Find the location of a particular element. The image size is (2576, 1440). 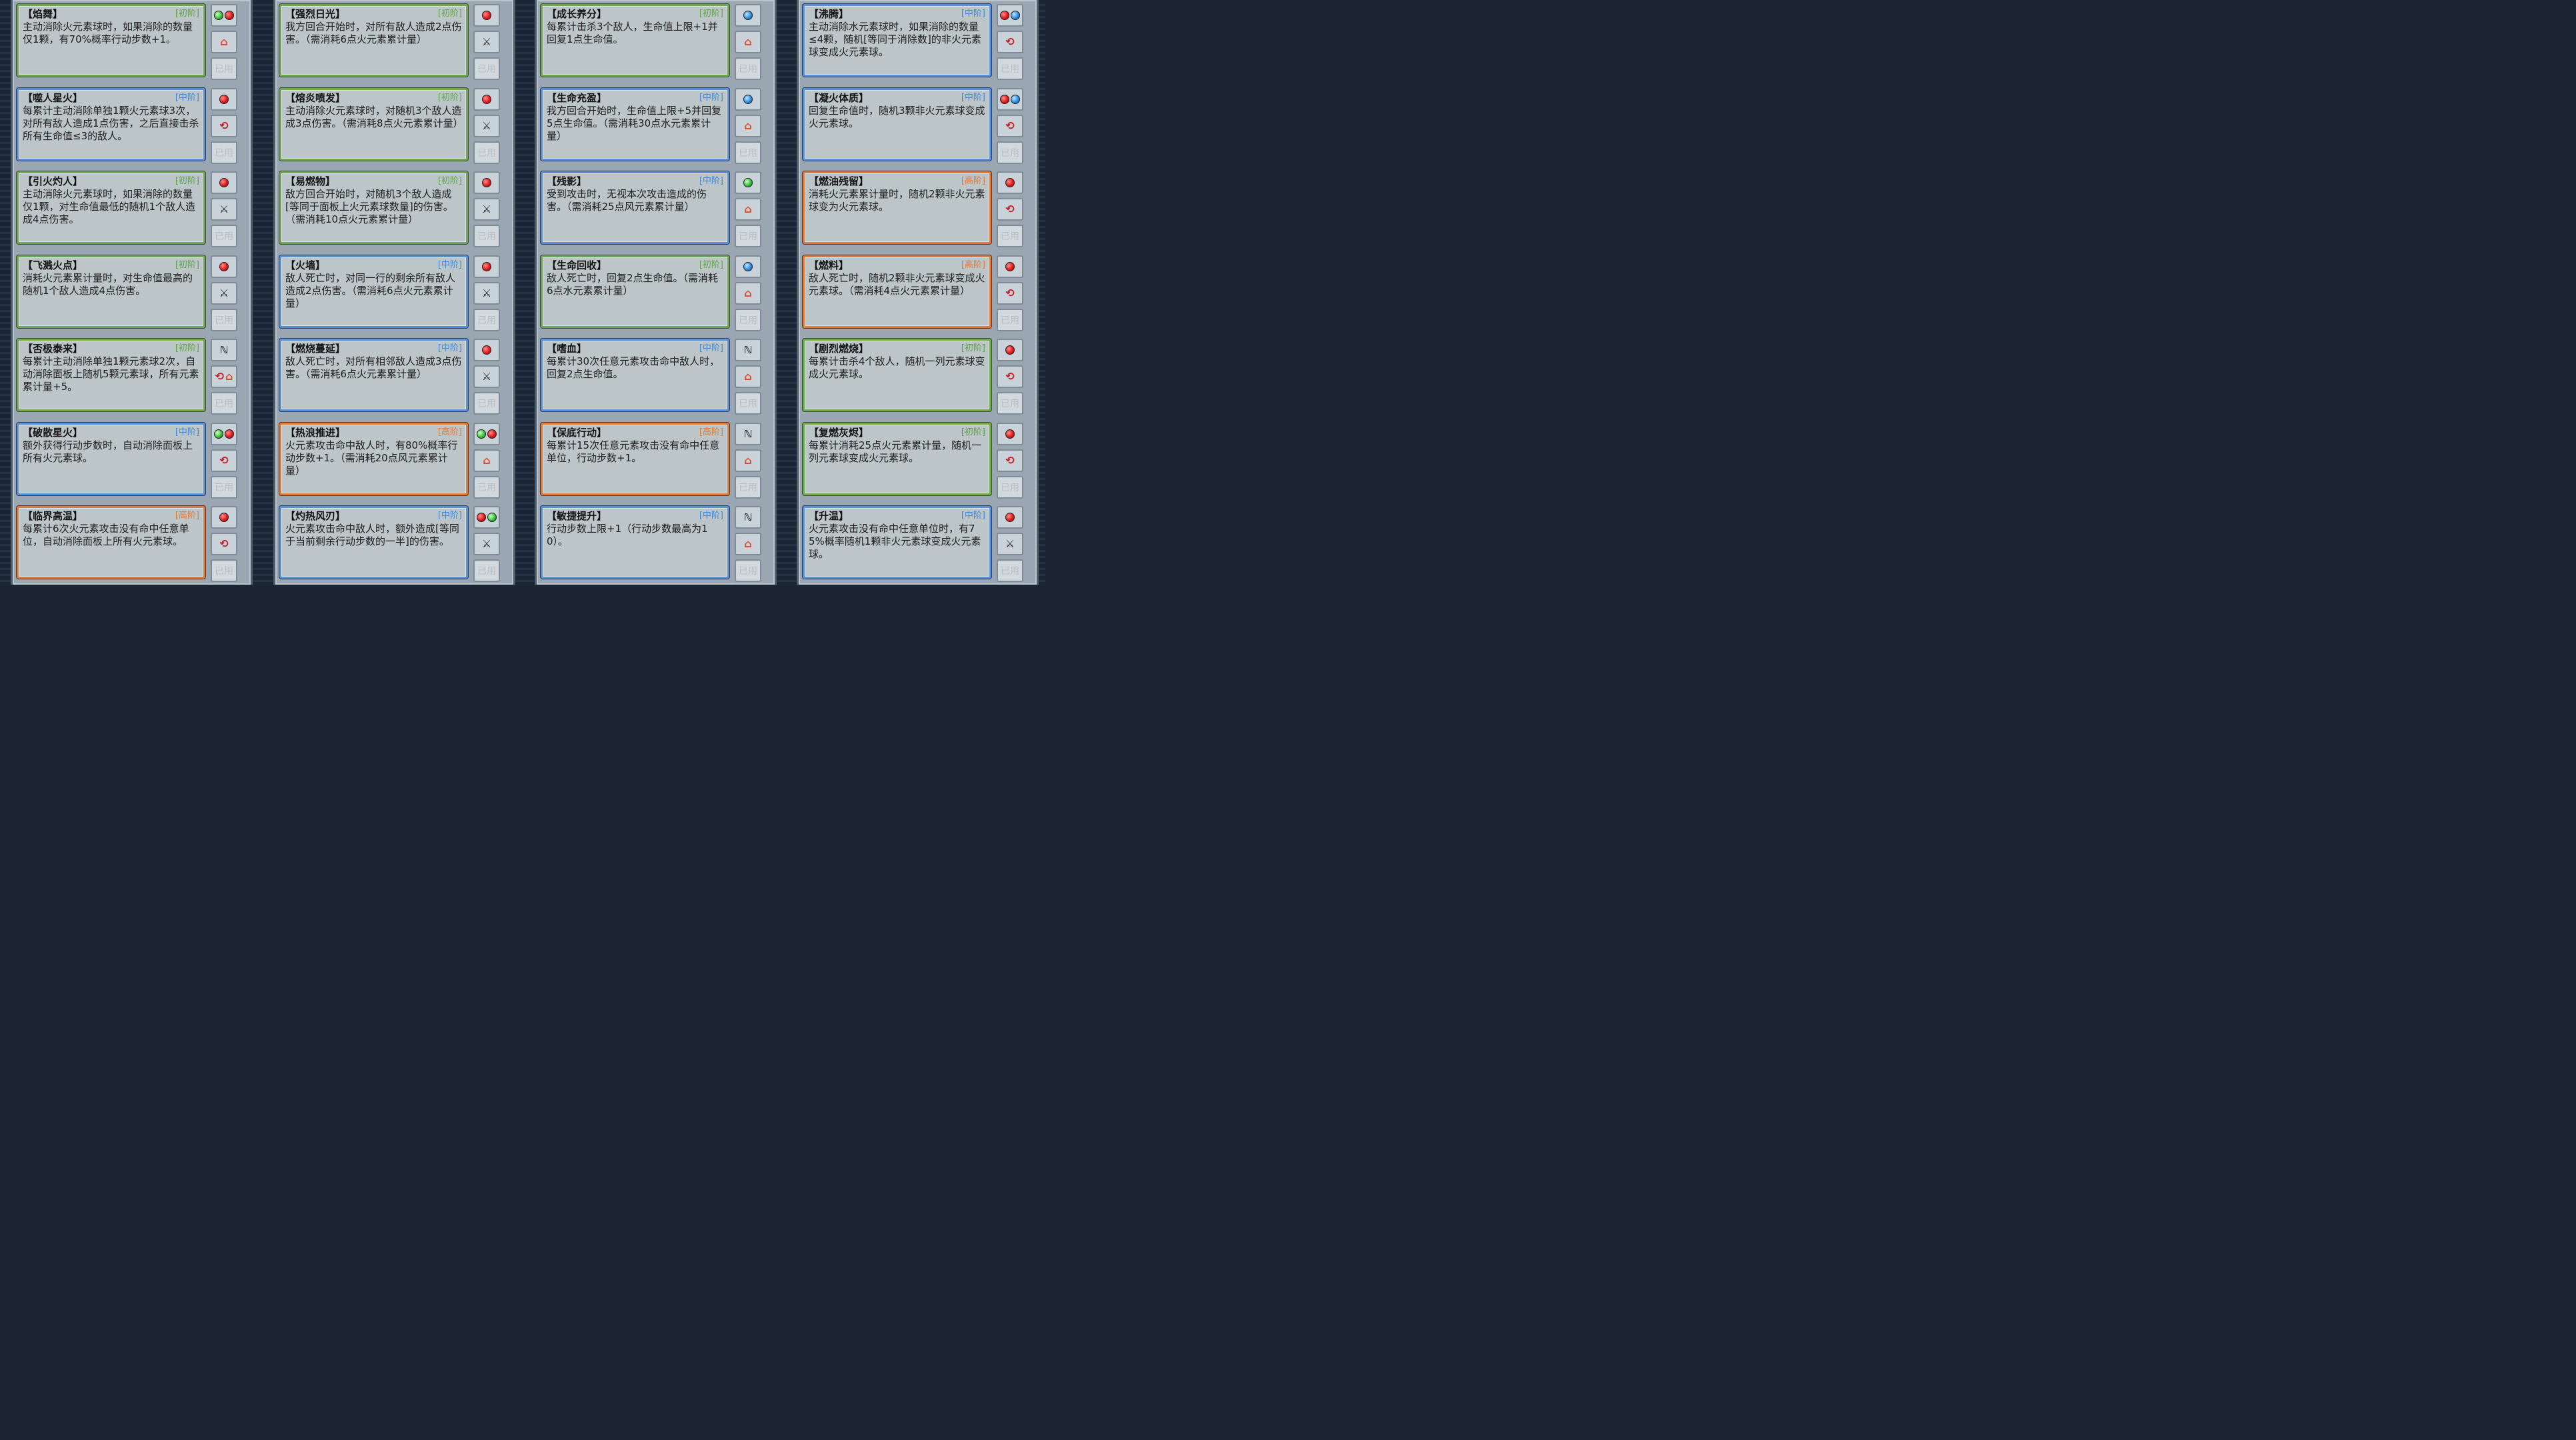

skill-card: 【嗜血】 [中阶] 每累计30次任意元素攻击命中敌人时，回复2点生命值。 is located at coordinates (635, 375).